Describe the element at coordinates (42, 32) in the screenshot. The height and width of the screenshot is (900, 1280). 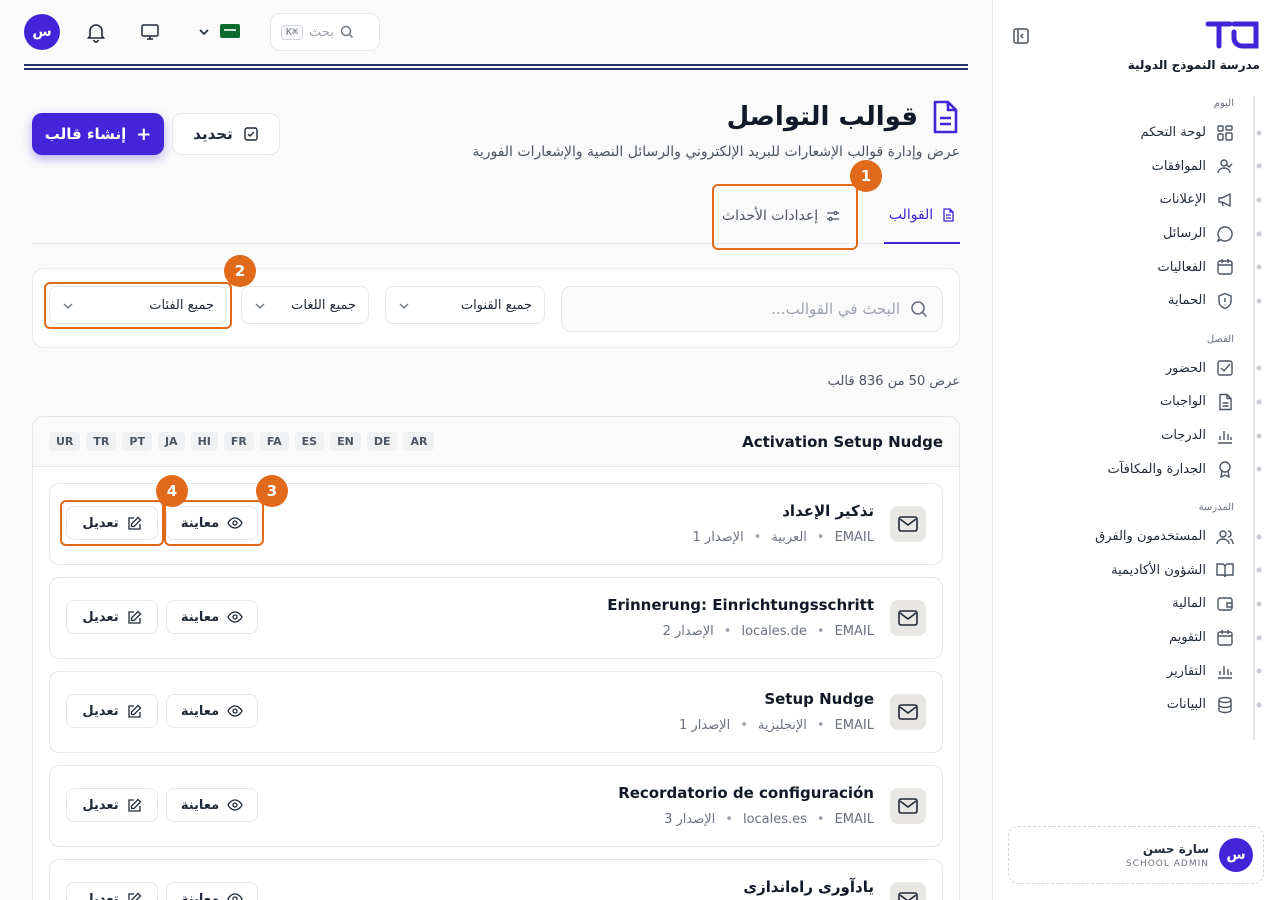
I see `top-avatar: س` at that location.